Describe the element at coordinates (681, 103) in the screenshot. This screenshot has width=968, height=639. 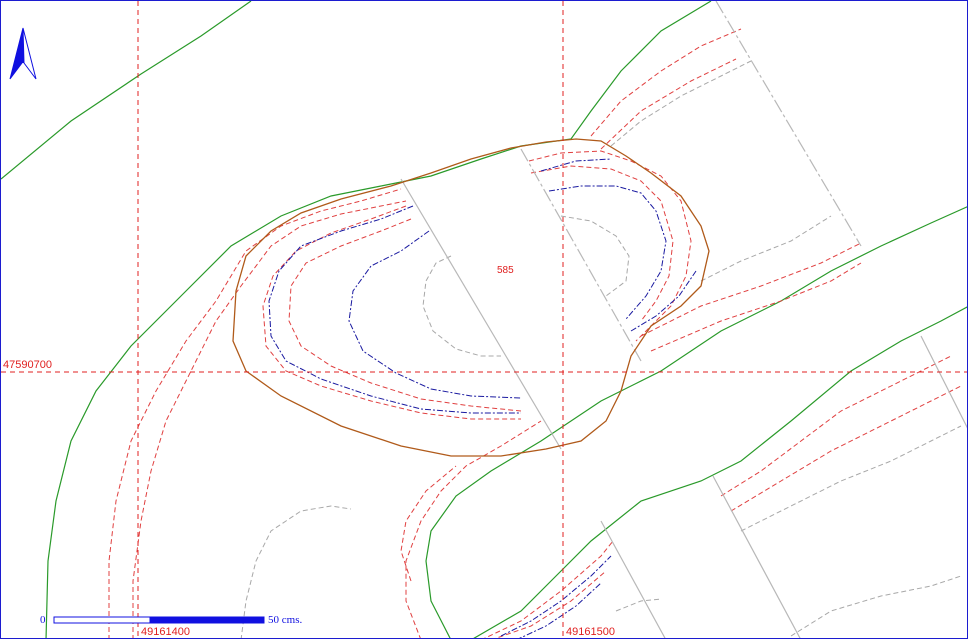
I see `contour-gray-top-right` at that location.